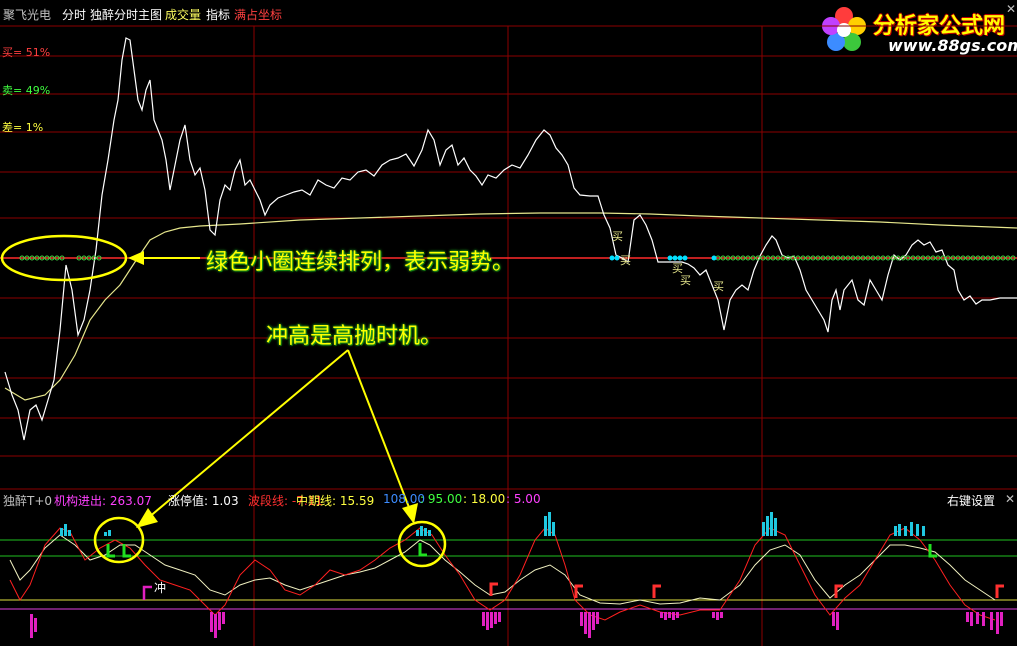  Describe the element at coordinates (27, 500) in the screenshot. I see `indicator-name: 独醉T+0` at that location.